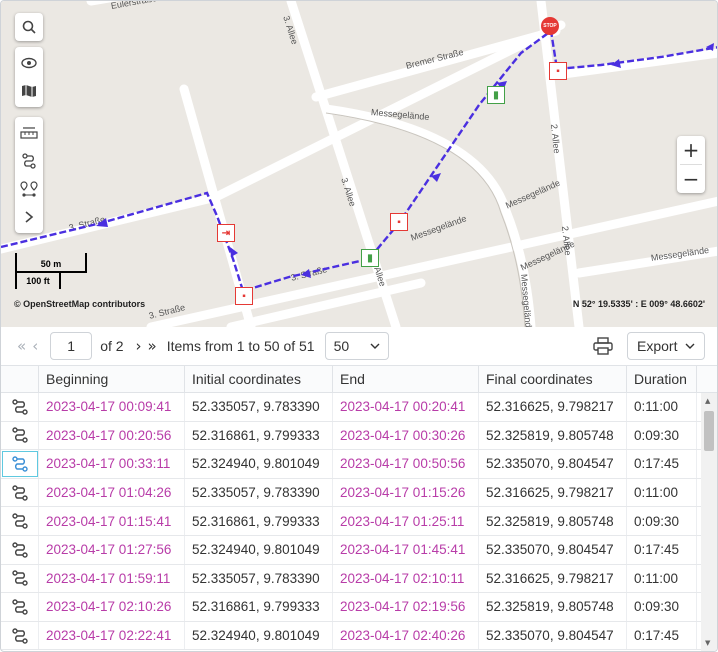 The width and height of the screenshot is (718, 652). I want to click on last-page-icon: », so click(152, 346).